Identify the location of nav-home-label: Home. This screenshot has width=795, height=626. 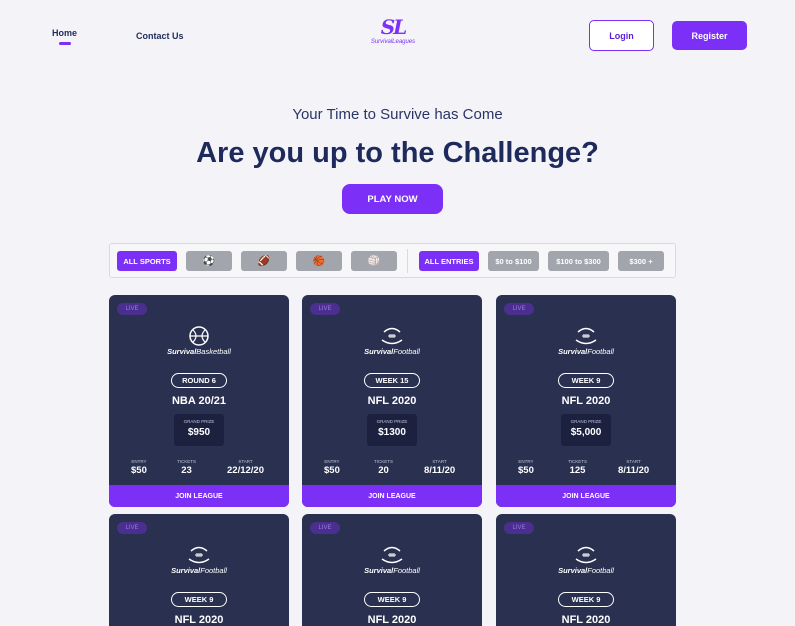
(65, 33).